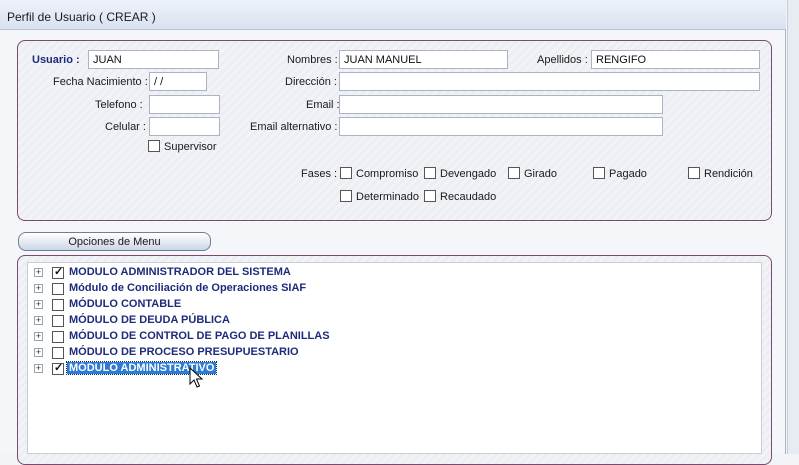 The width and height of the screenshot is (799, 465). What do you see at coordinates (180, 272) in the screenshot?
I see `tree-node-label: MODULO ADMINISTRADOR DEL SISTEMA` at bounding box center [180, 272].